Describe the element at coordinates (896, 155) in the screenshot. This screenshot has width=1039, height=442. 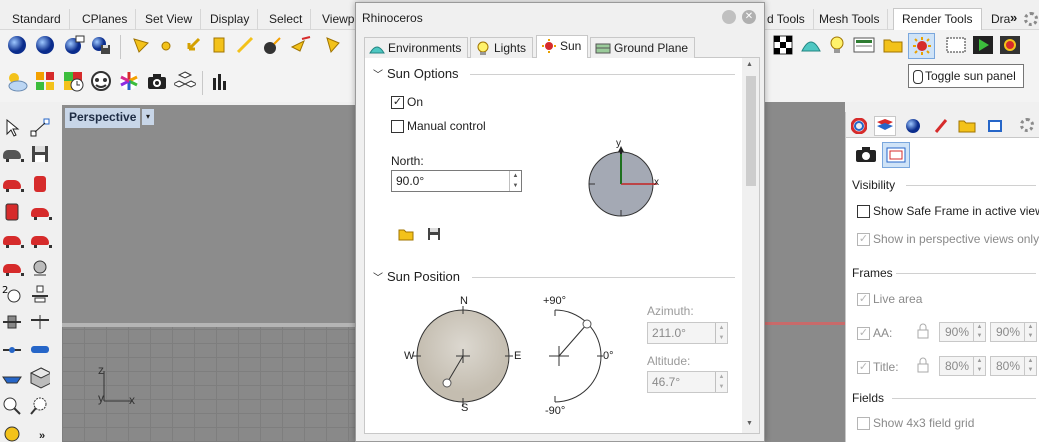
I see `safe-frame-icon` at that location.